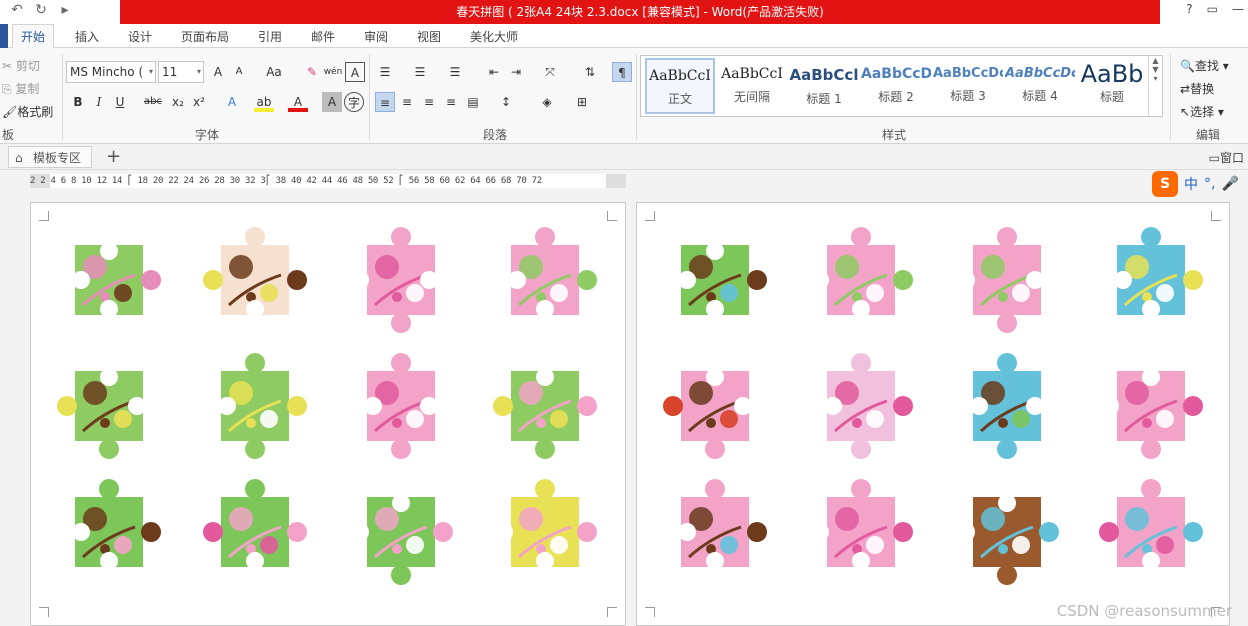 This screenshot has height=626, width=1248. Describe the element at coordinates (547, 102) in the screenshot. I see `shading-icon: ◈` at that location.